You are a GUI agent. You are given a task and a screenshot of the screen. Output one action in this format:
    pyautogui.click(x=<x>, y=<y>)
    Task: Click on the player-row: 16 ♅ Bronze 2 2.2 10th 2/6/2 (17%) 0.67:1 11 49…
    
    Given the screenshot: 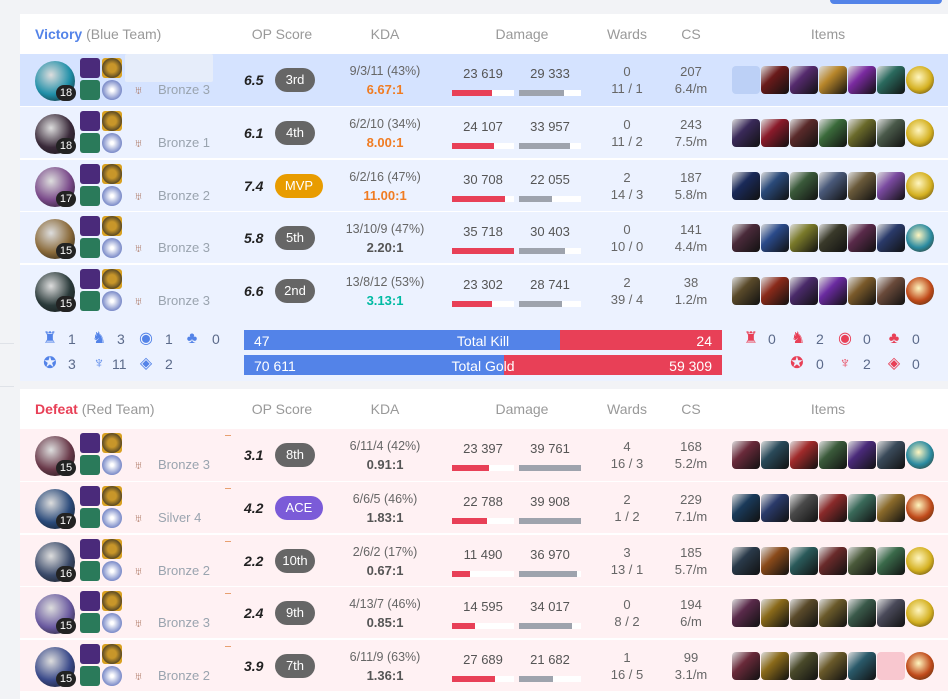 What is the action you would take?
    pyautogui.click(x=484, y=559)
    